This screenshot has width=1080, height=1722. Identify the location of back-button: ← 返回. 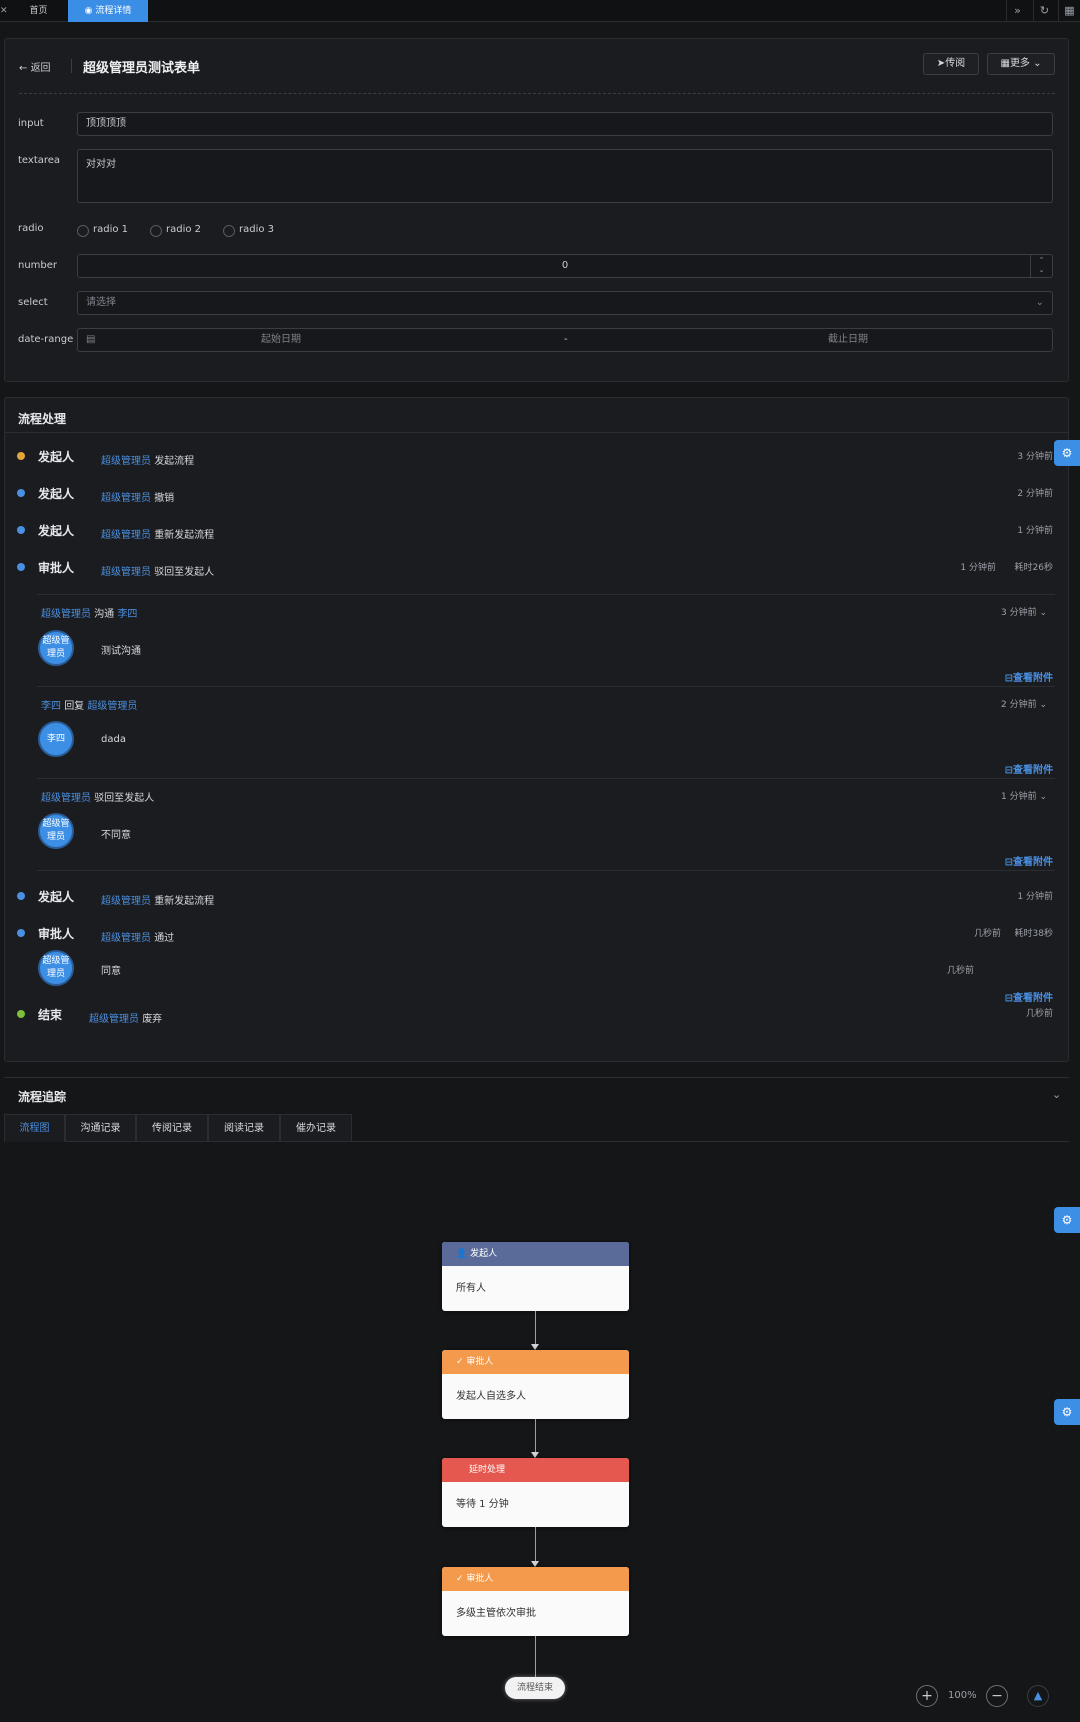
(35, 66).